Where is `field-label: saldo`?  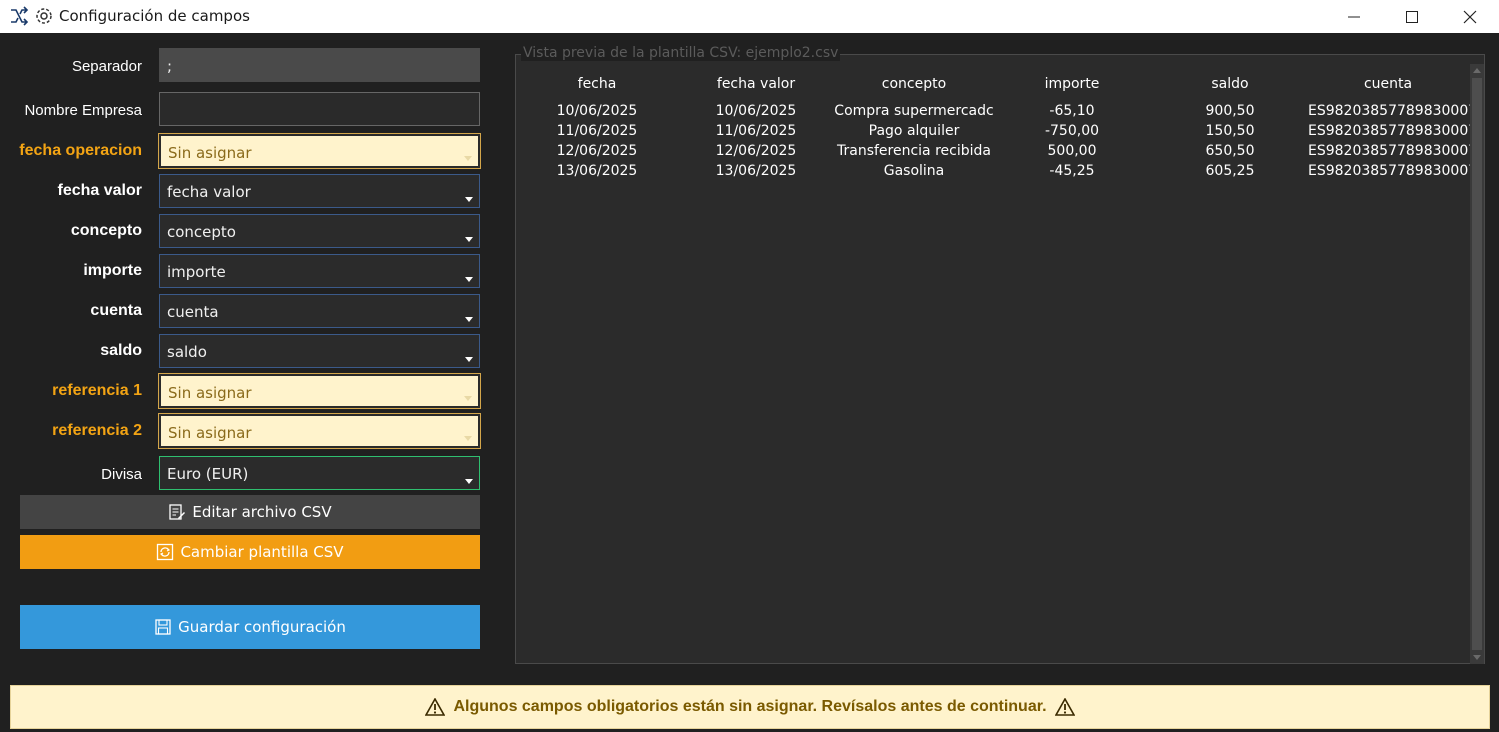
field-label: saldo is located at coordinates (121, 350).